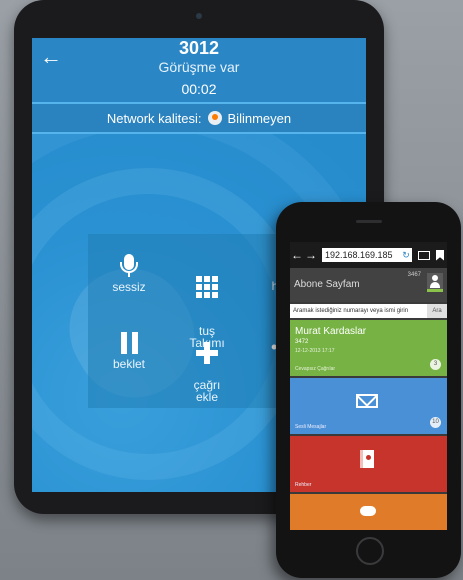 This screenshot has height=580, width=463. What do you see at coordinates (207, 391) in the screenshot?
I see `add-call-label: çağrı ekle` at bounding box center [207, 391].